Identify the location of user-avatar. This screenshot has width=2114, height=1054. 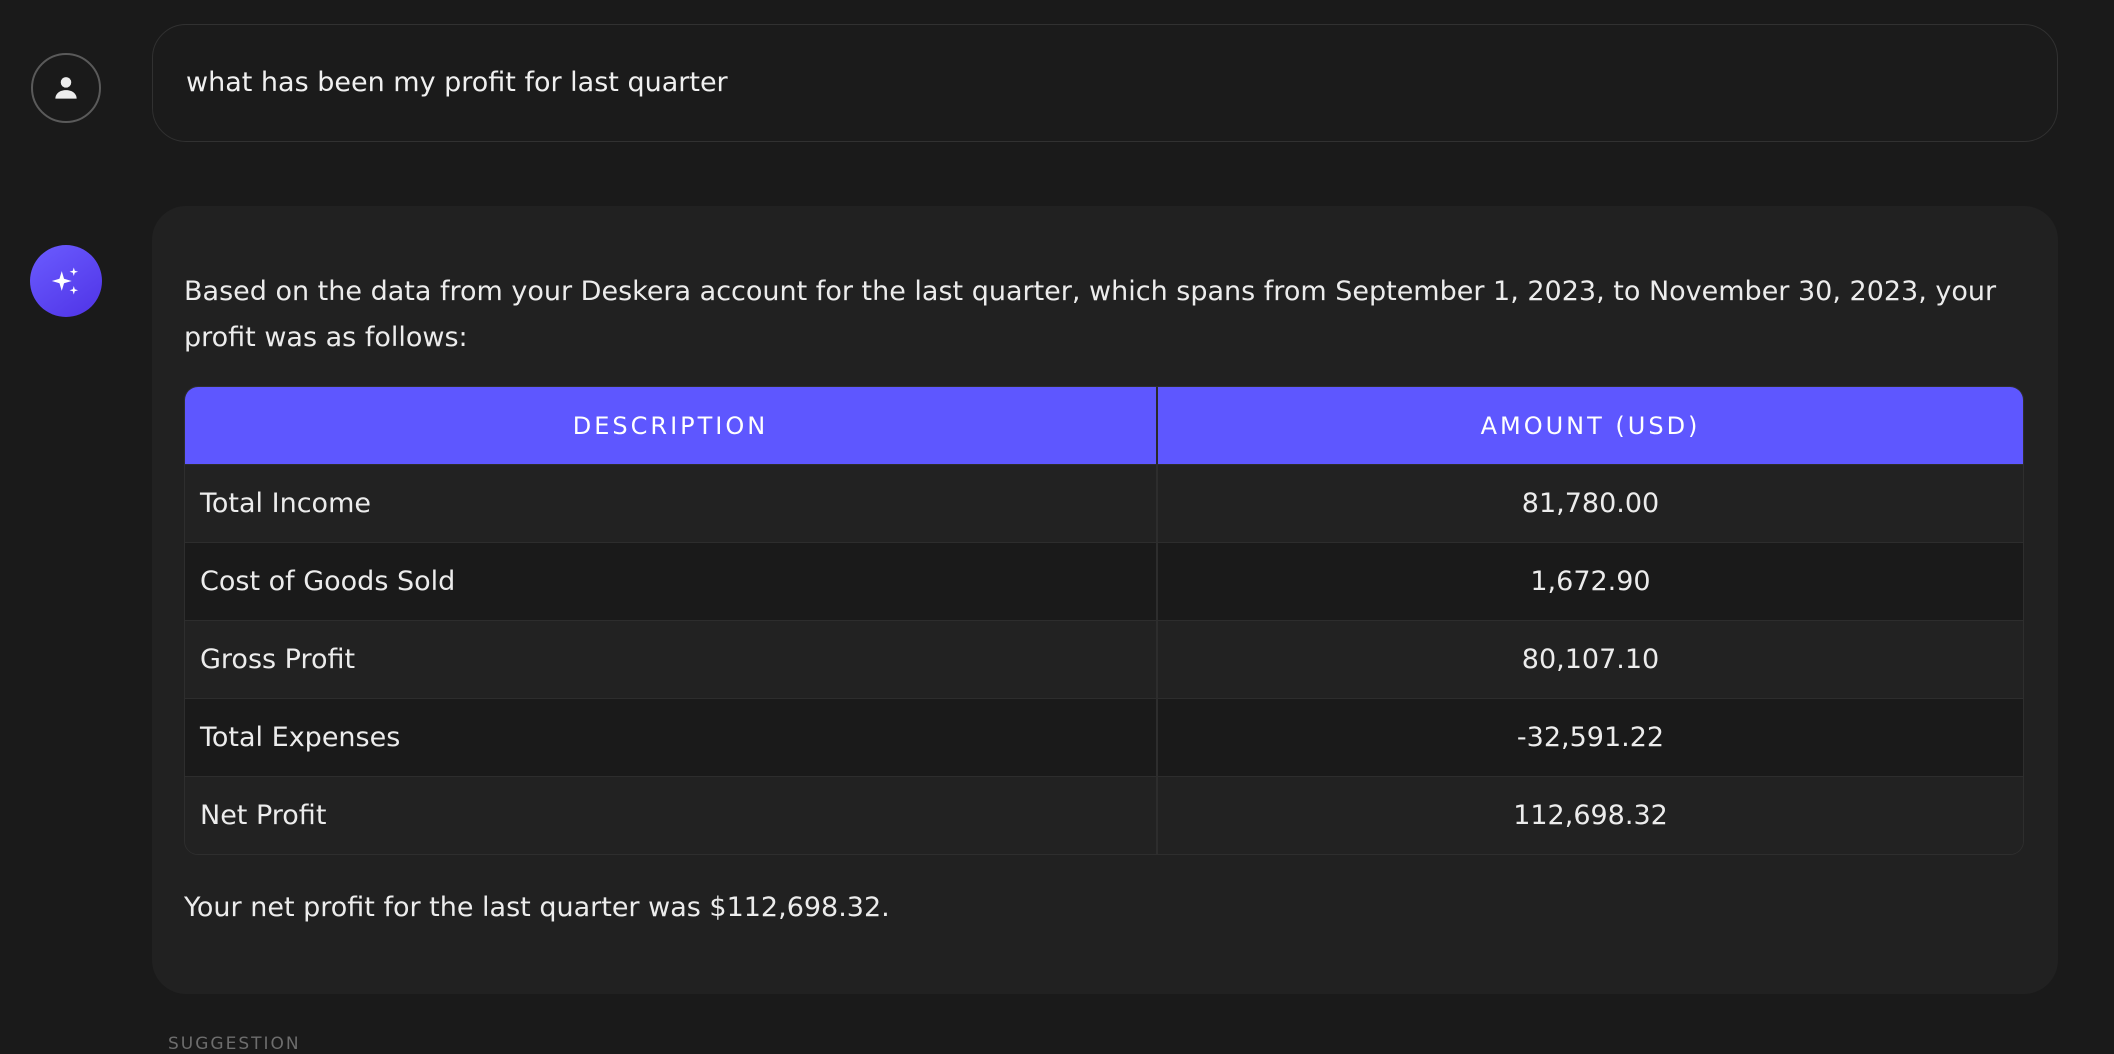
(66, 88).